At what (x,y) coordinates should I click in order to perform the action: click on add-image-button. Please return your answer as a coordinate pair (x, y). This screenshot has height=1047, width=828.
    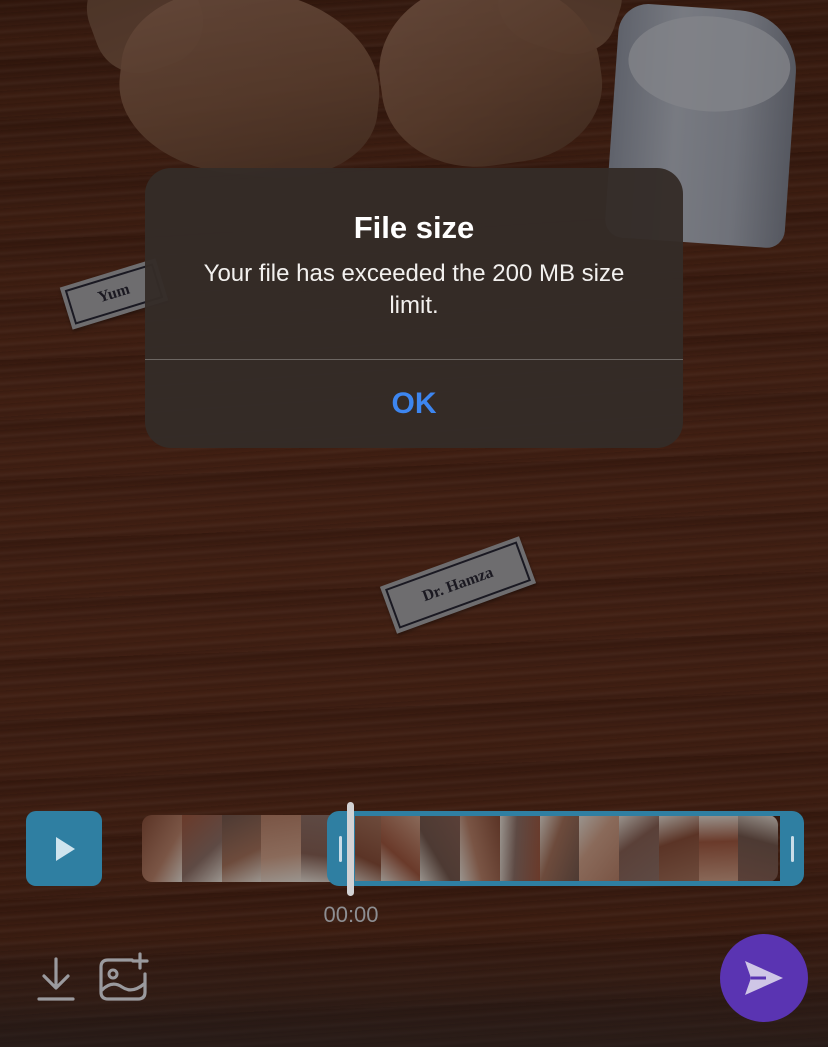
    Looking at the image, I should click on (124, 979).